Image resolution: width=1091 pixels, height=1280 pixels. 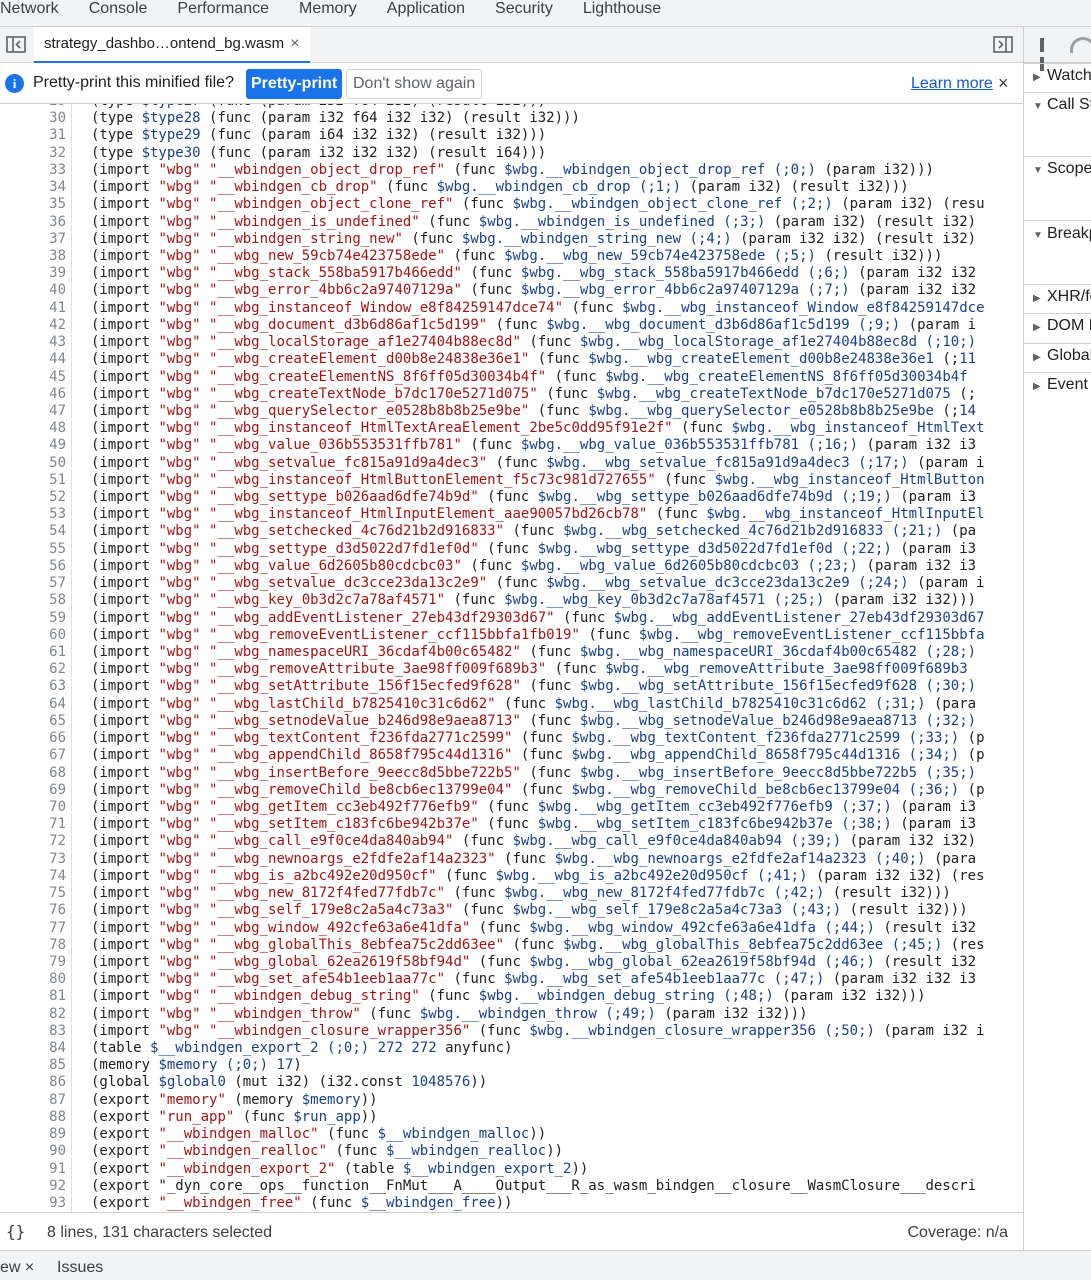 What do you see at coordinates (17, 1268) in the screenshot?
I see `drawer-tab-preview: ew ×` at bounding box center [17, 1268].